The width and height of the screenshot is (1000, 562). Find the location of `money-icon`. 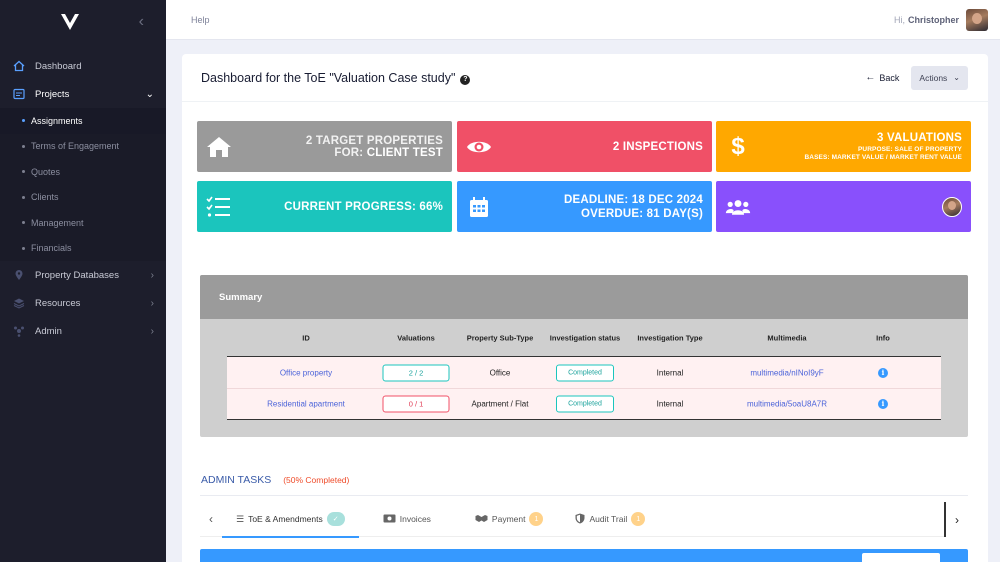

money-icon is located at coordinates (389, 519).